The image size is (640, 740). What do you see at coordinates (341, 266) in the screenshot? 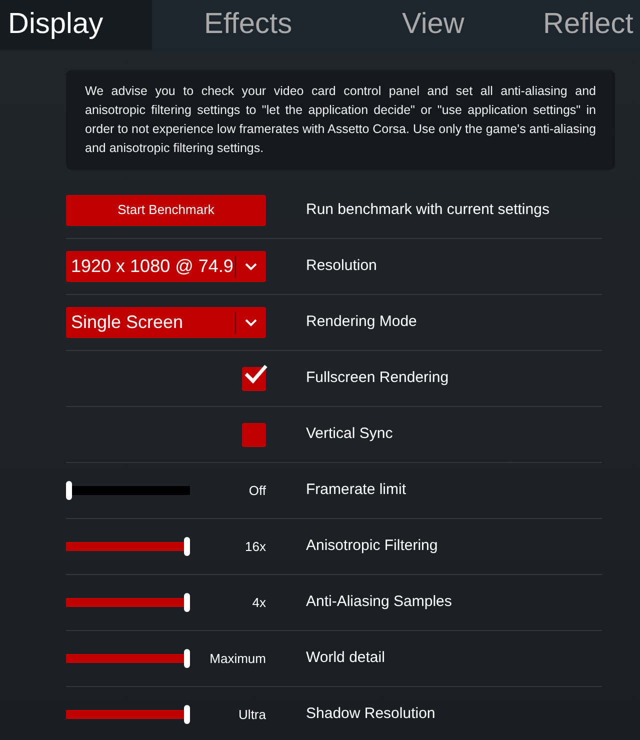
I see `setting-label: Resolution` at bounding box center [341, 266].